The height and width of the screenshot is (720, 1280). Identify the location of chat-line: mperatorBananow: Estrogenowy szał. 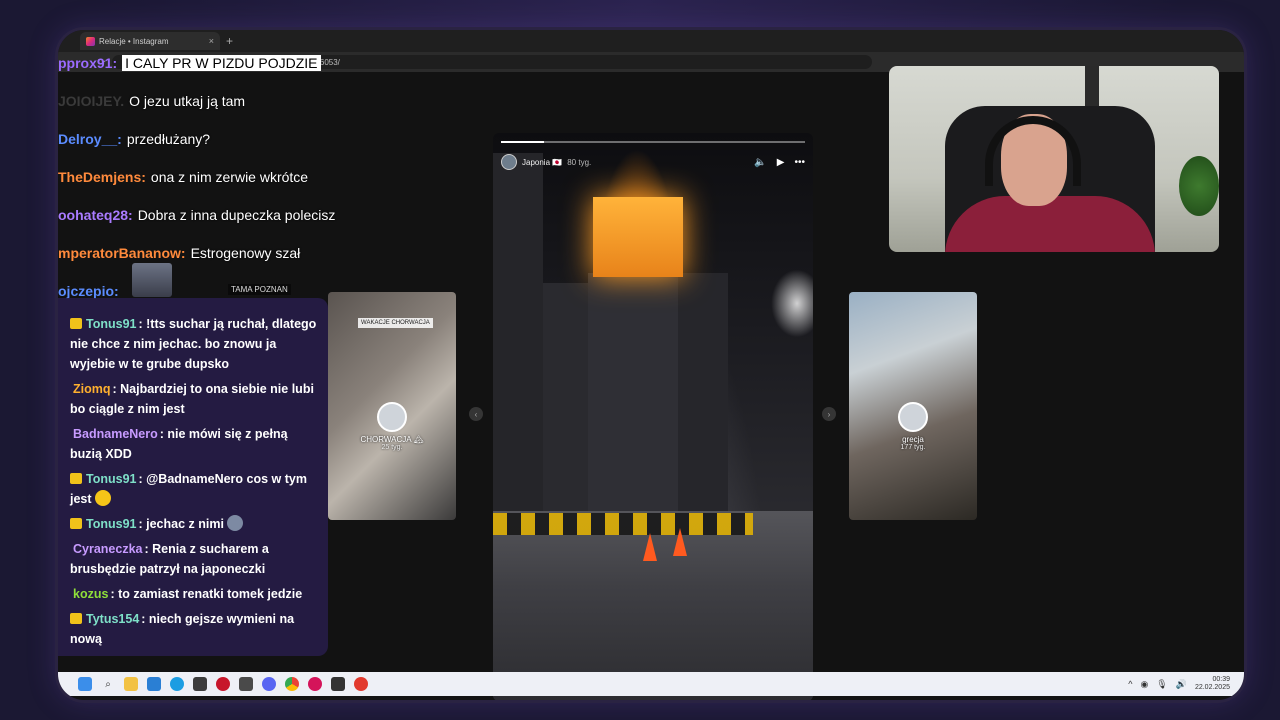
(268, 253).